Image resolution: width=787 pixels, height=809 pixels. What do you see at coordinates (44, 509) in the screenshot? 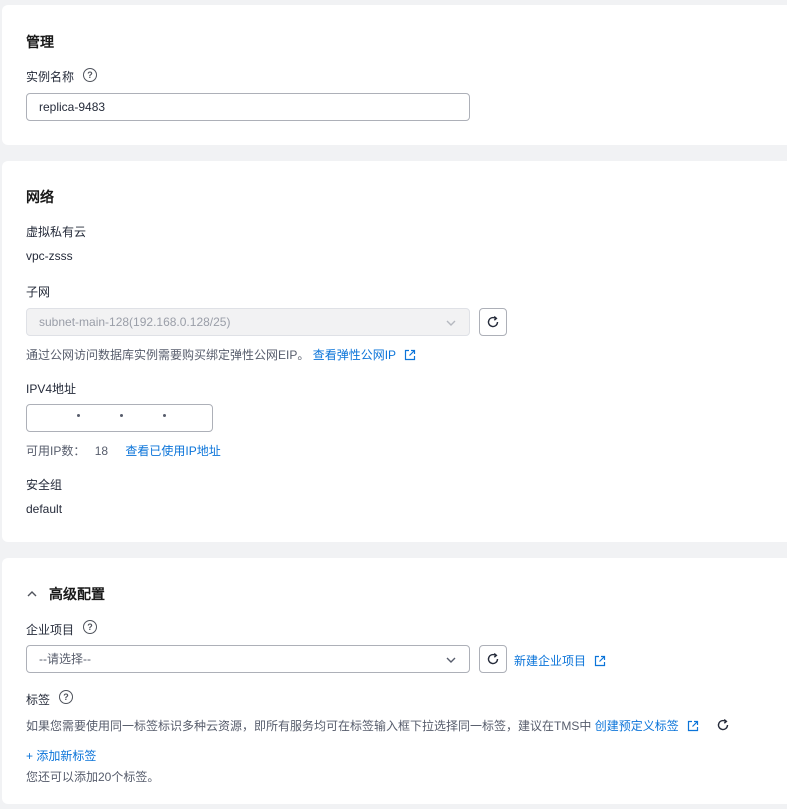
I see `security-group-value: default` at bounding box center [44, 509].